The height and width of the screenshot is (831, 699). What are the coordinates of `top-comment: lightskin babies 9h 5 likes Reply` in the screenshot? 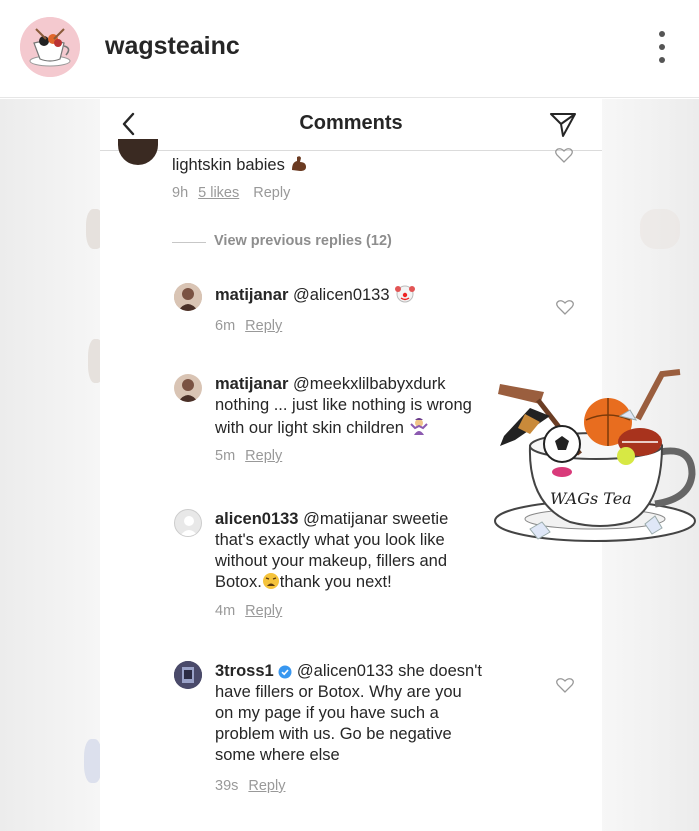 It's located at (351, 175).